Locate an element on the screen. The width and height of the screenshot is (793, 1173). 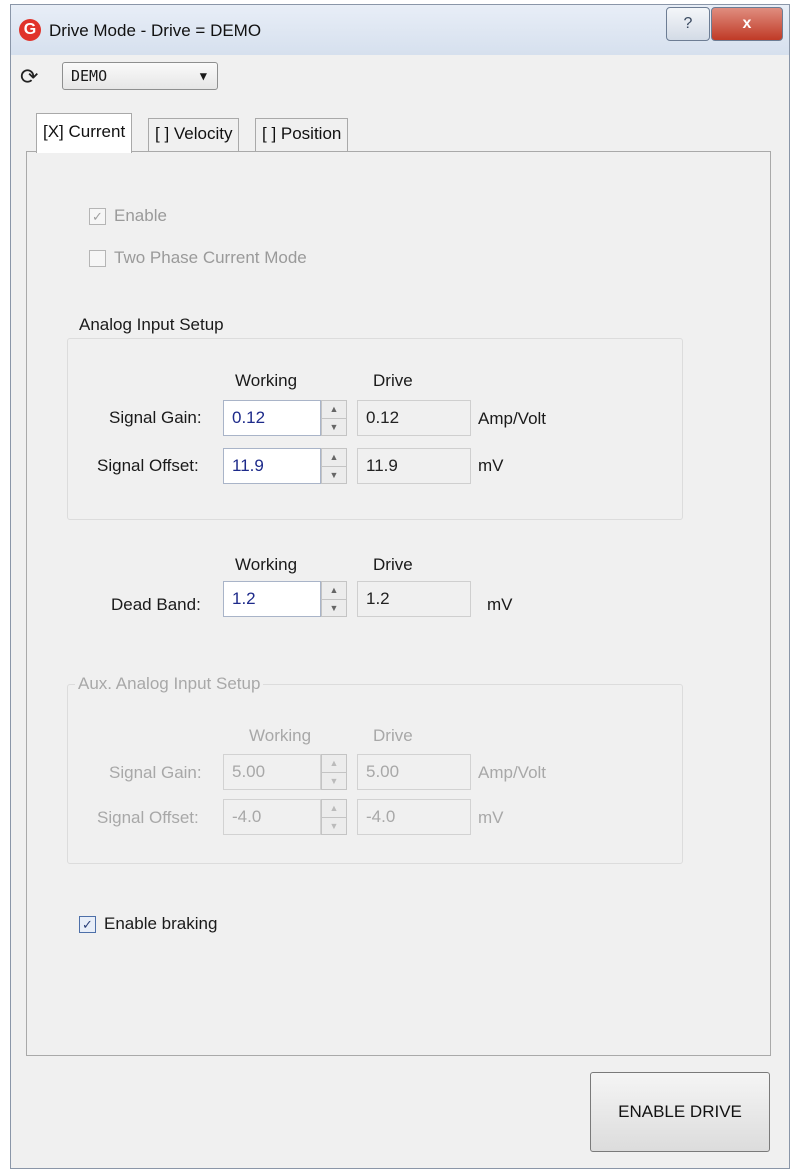
title-bar: G Drive Mode - Drive = DEMO ? x is located at coordinates (400, 30).